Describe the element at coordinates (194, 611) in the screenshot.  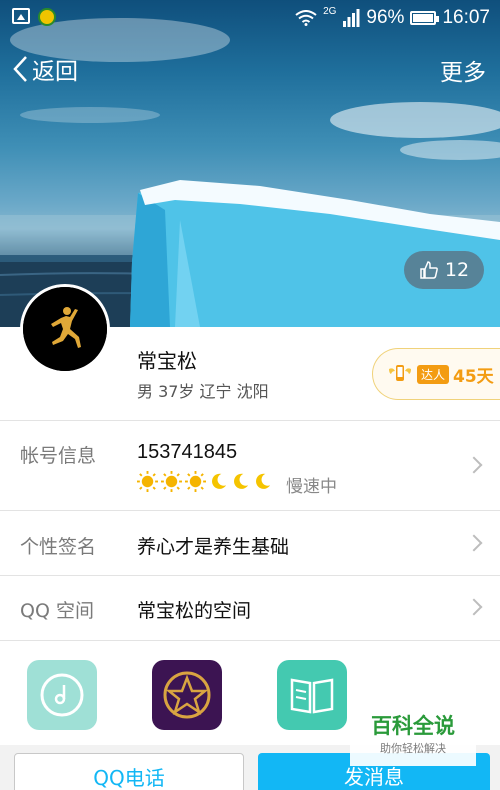
I see `qzone-name: 常宝松的空间` at that location.